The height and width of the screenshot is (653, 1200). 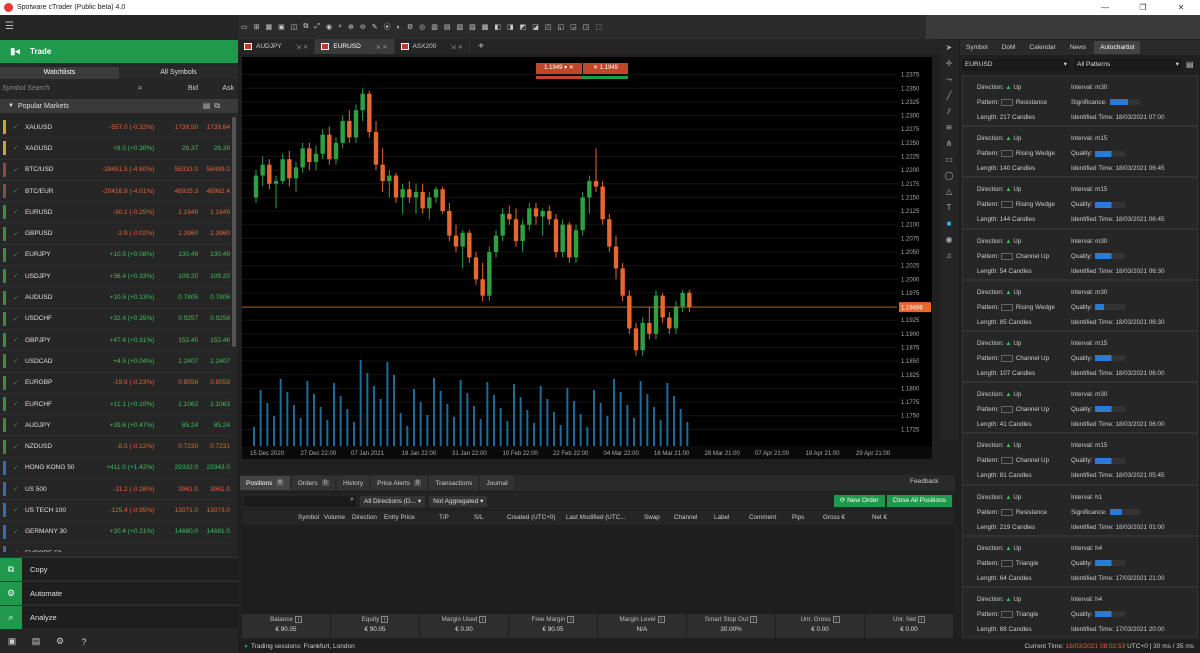 What do you see at coordinates (214, 212) in the screenshot?
I see `row-ask: 1.1949` at bounding box center [214, 212].